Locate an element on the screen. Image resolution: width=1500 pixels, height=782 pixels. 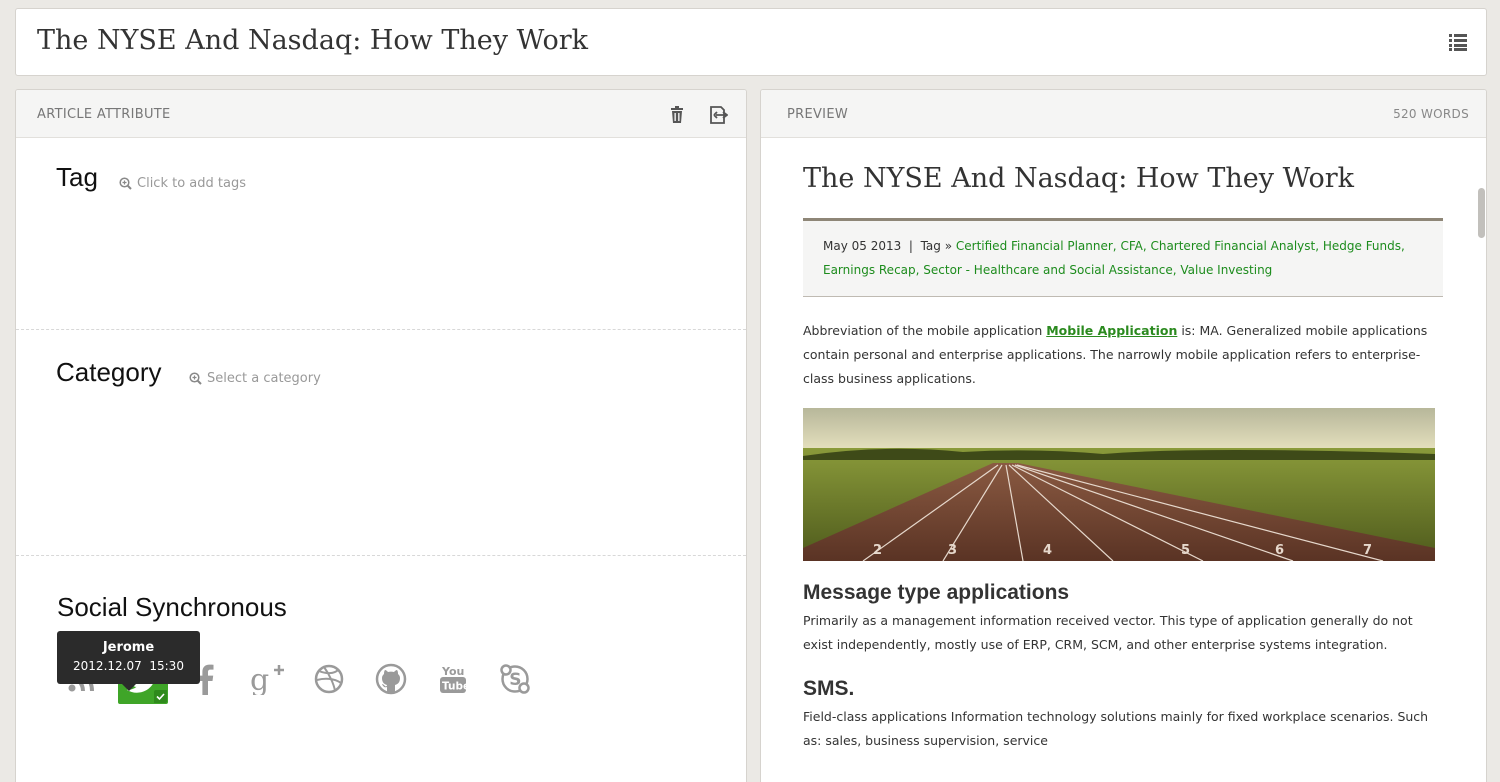
trash-icon is located at coordinates (677, 115).